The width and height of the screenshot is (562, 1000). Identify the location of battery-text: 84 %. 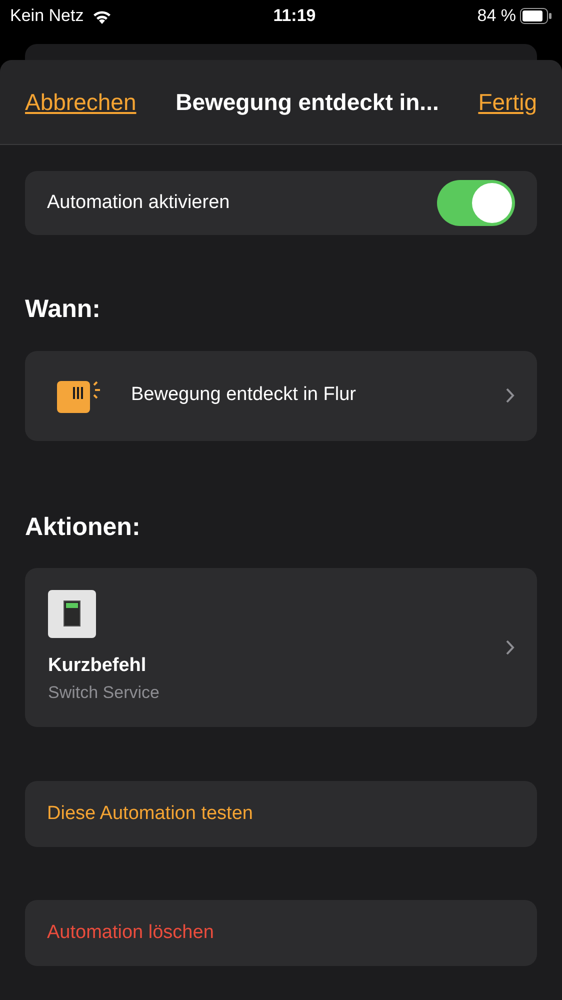
(496, 16).